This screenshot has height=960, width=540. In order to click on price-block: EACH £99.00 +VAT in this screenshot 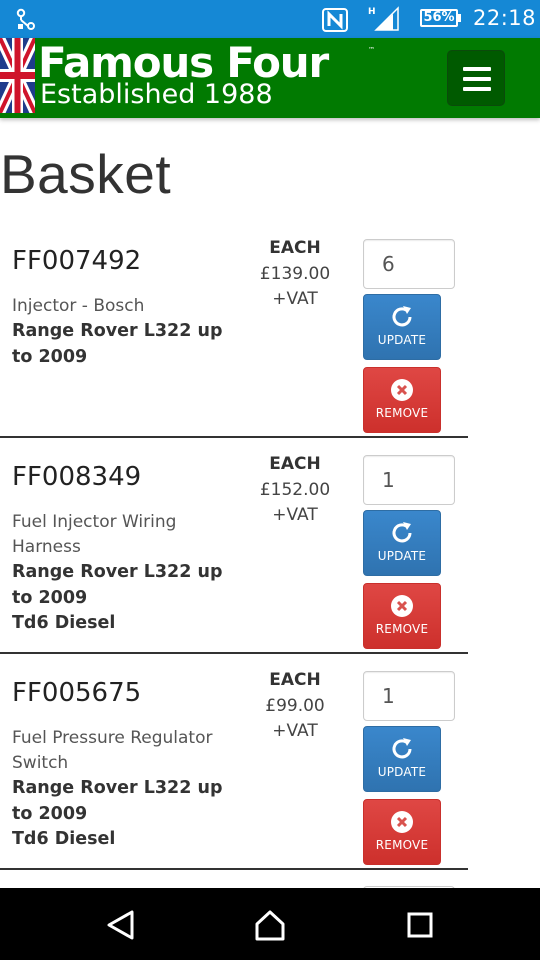, I will do `click(295, 706)`.